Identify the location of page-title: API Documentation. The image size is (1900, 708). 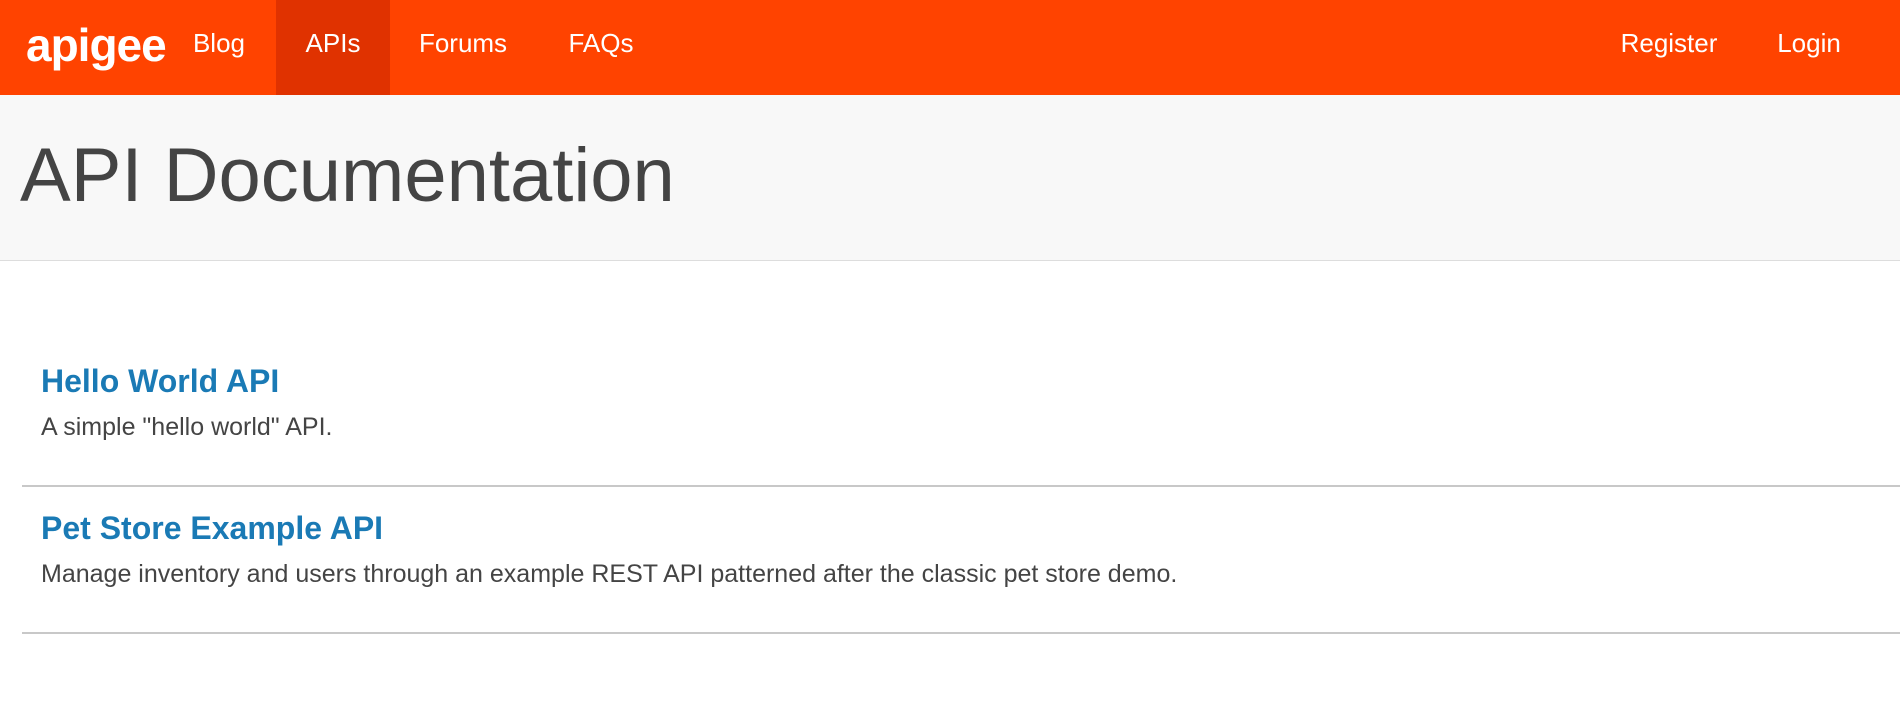
(347, 175).